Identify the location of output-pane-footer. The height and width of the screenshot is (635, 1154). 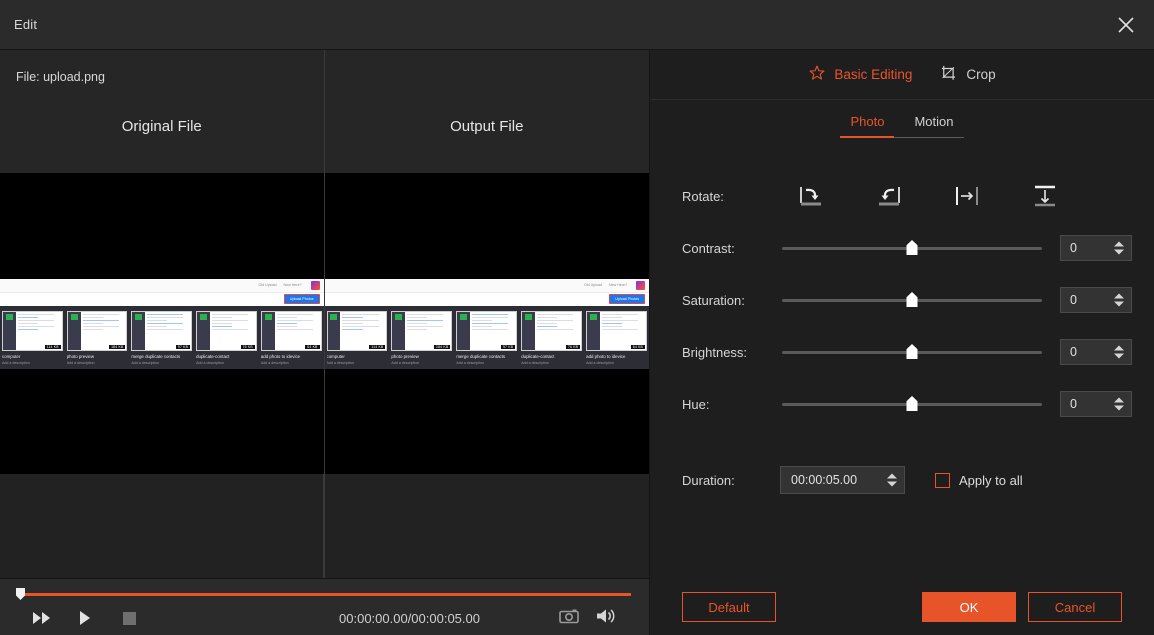
(486, 526).